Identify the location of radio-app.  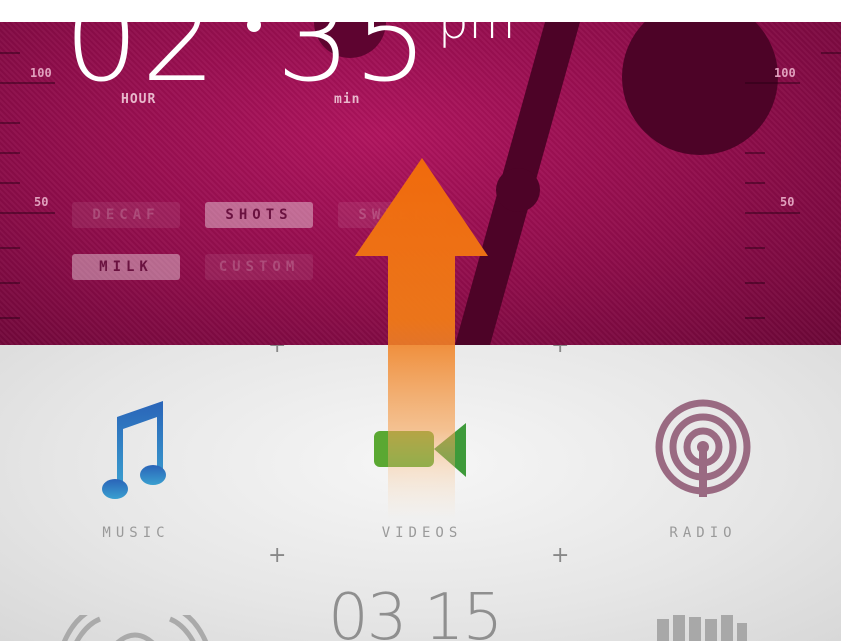
(703, 449).